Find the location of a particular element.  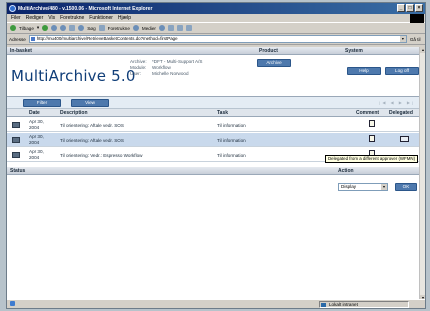

user-value: Michelle Norwood is located at coordinates (170, 73).